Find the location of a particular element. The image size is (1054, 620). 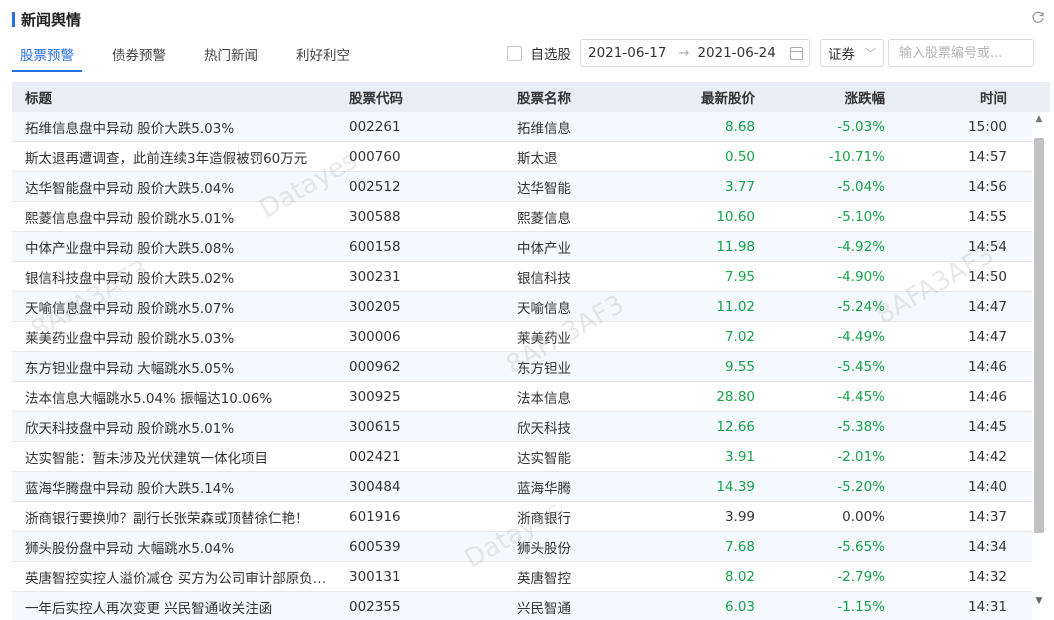

news-title: 斯太退再遭调查，此前连续3年造假被罚60万元 is located at coordinates (174, 157).